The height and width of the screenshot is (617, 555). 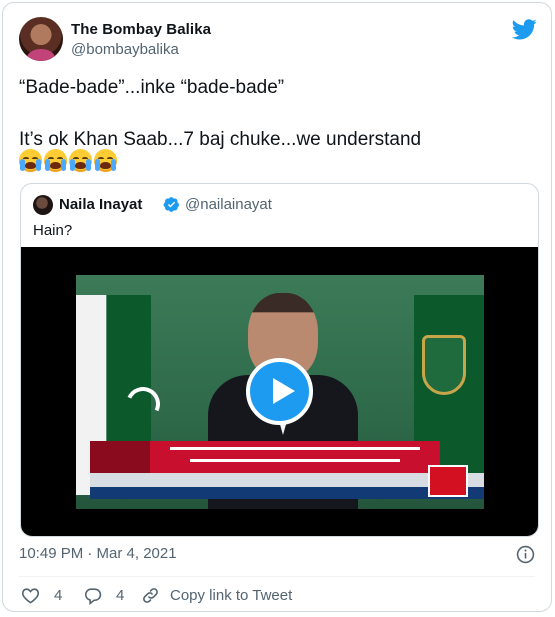 I want to click on copy-link-label: Copy link to Tweet, so click(x=231, y=595).